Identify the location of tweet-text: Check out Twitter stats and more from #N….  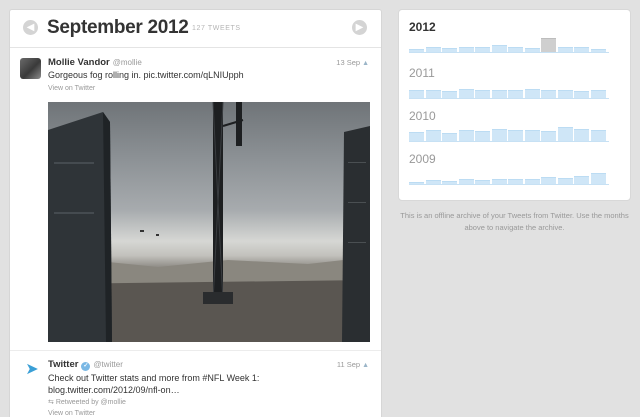
(154, 384).